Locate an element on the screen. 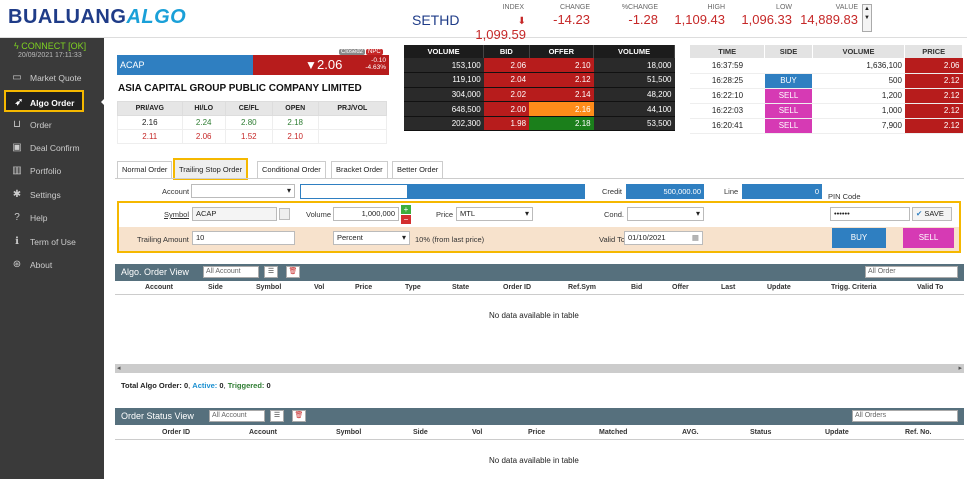 Image resolution: width=967 pixels, height=479 pixels. index-block: INDEX ⬇ 1,099.59 is located at coordinates (496, 23).